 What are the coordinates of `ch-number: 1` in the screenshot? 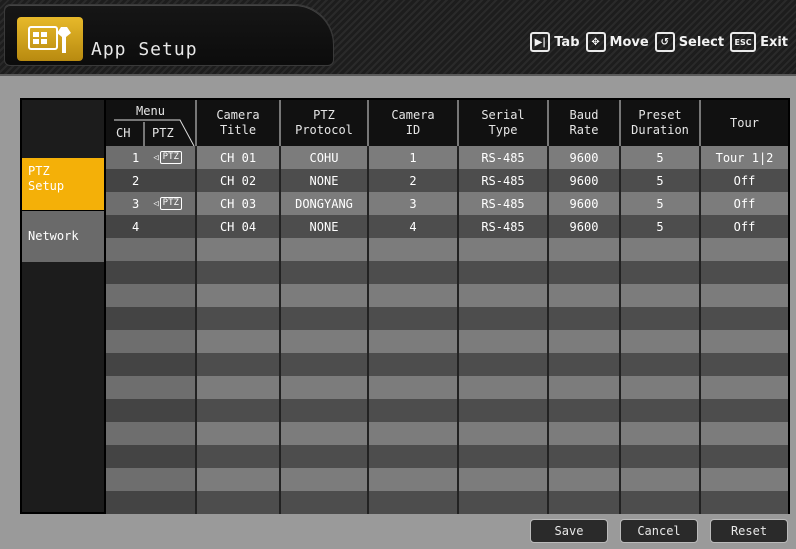 It's located at (136, 157).